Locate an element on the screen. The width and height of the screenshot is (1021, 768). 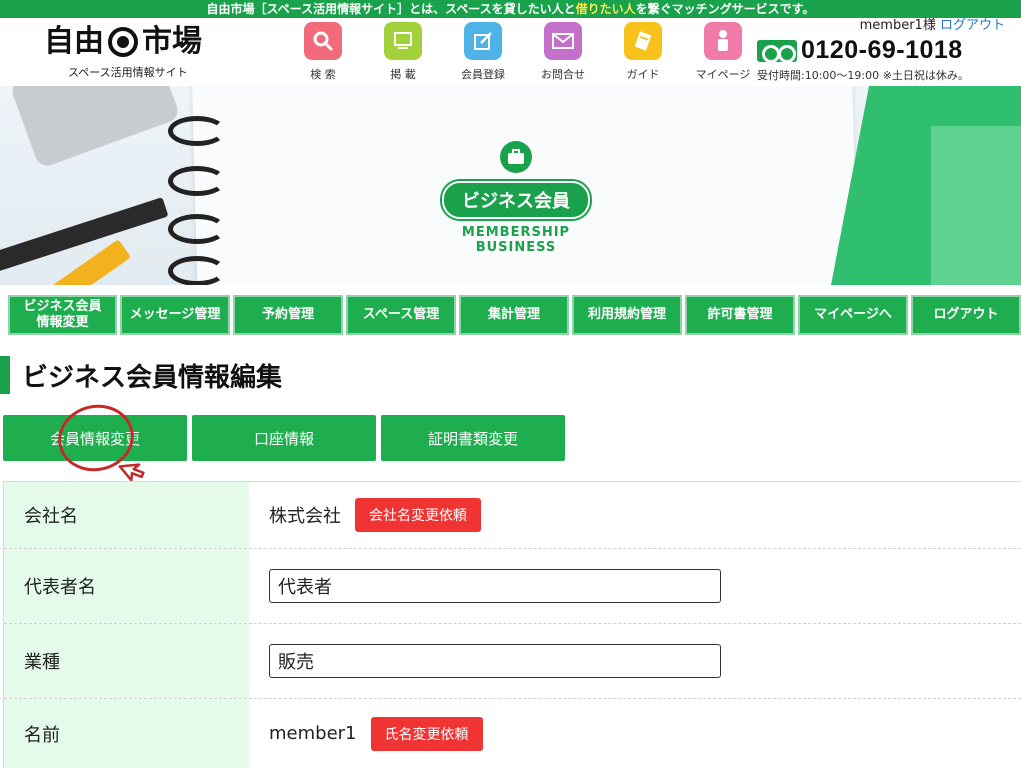
industry-label: 業種 is located at coordinates (126, 661).